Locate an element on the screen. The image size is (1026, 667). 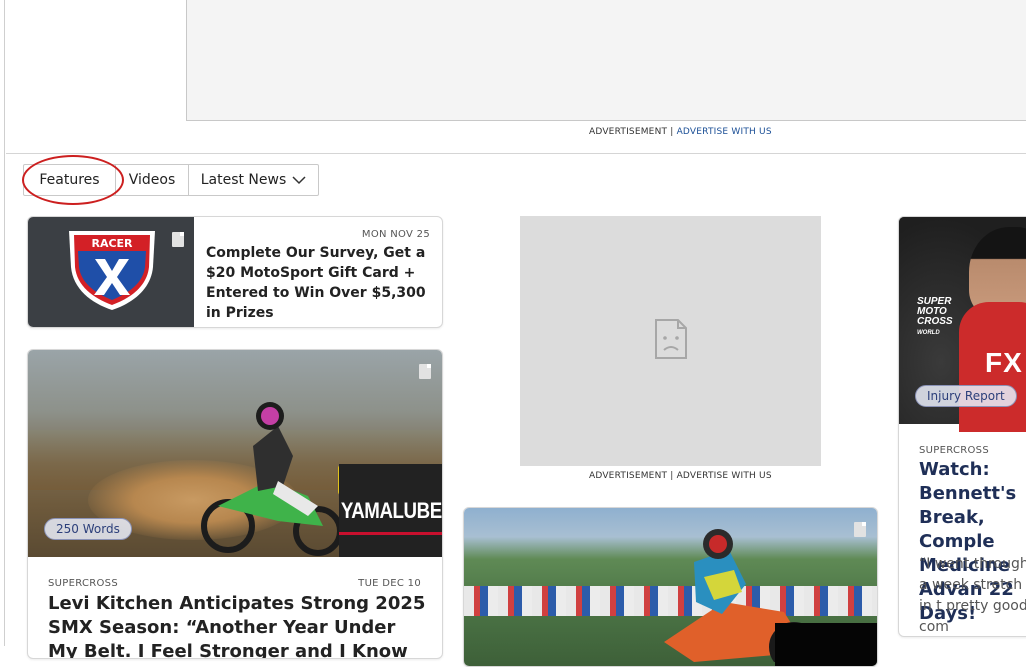
top-ad-caption: ADVERTISEMENT | ADVERTISE WITH US is located at coordinates (680, 132).